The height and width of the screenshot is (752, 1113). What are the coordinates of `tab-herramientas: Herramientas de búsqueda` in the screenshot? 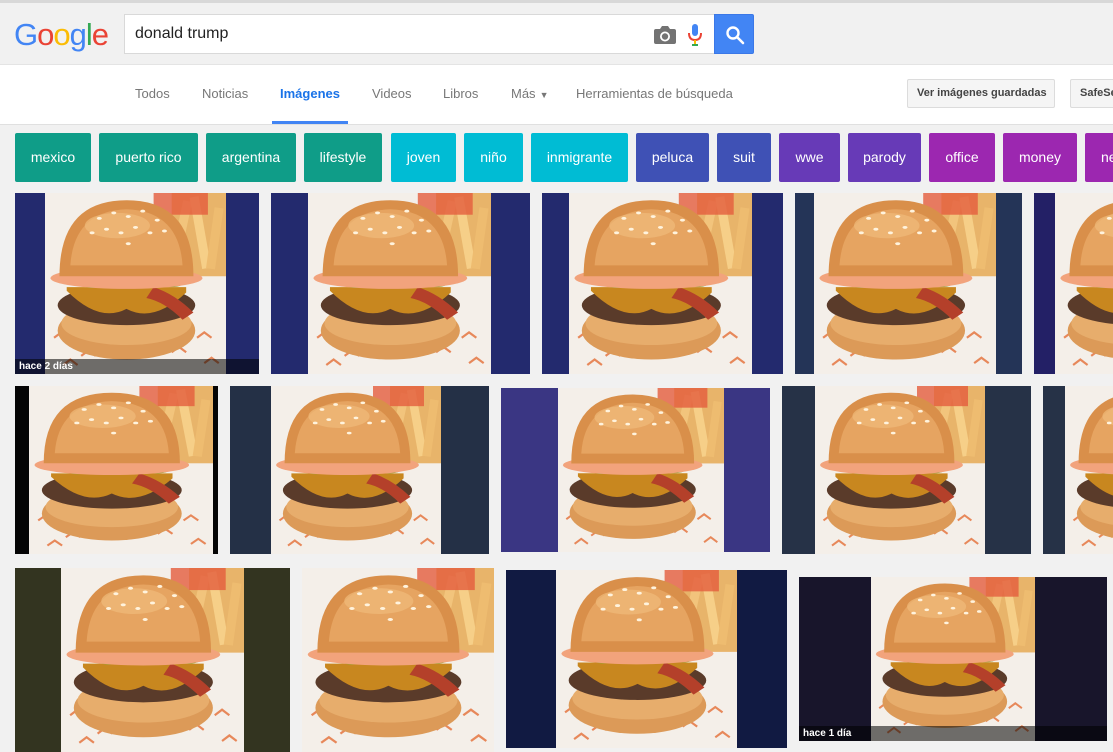 It's located at (654, 94).